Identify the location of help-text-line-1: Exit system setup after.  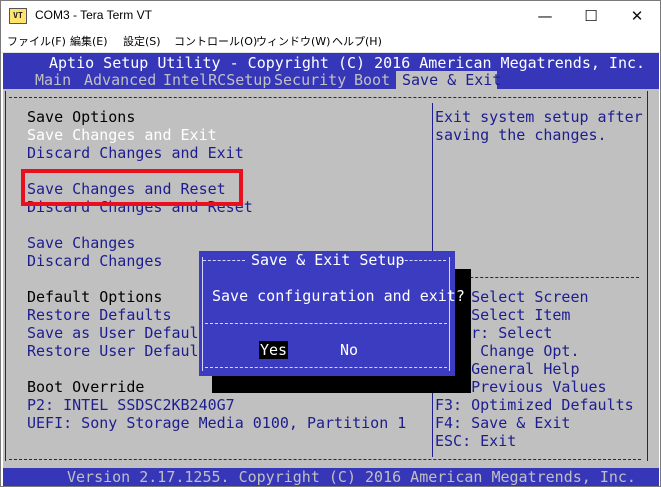
(539, 117).